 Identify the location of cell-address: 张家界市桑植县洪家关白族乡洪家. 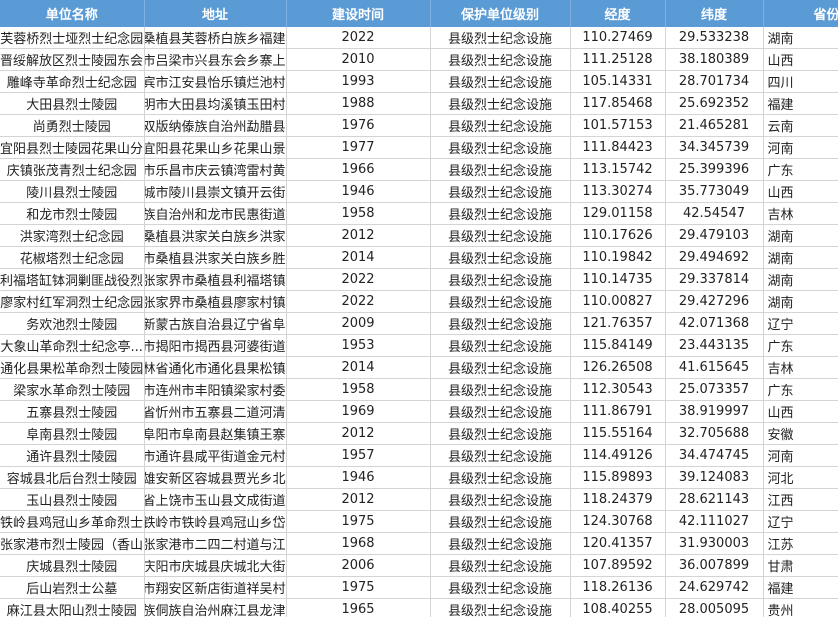
(215, 235).